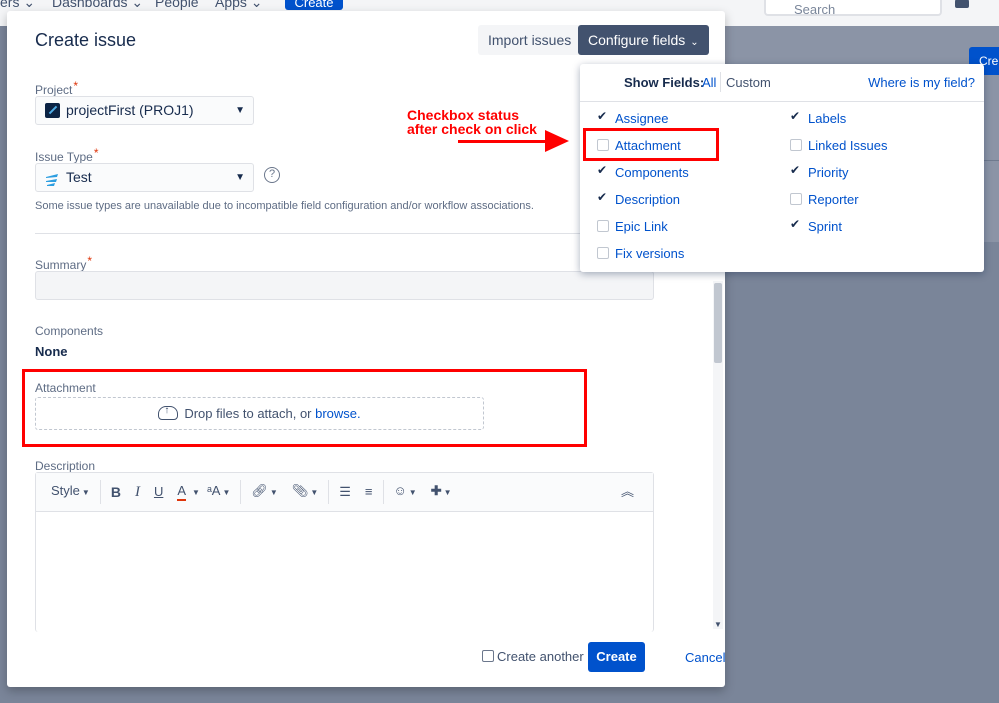 The image size is (999, 703). What do you see at coordinates (51, 351) in the screenshot?
I see `components-value: None` at bounding box center [51, 351].